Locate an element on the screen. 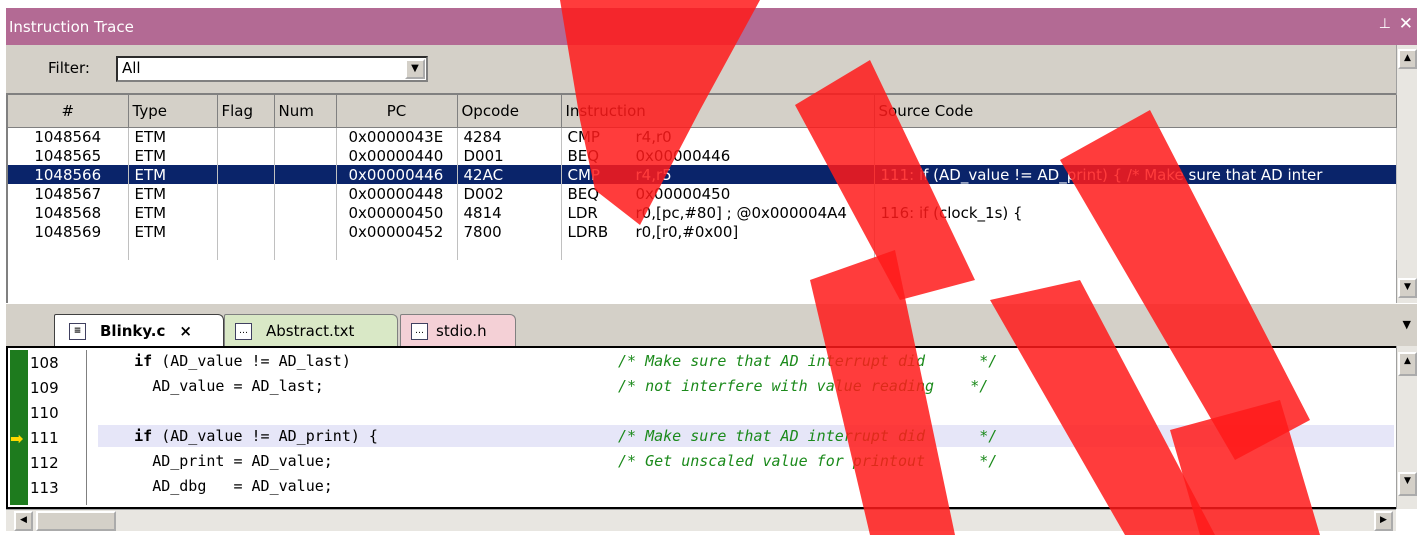  line-number: 113 is located at coordinates (44, 488).